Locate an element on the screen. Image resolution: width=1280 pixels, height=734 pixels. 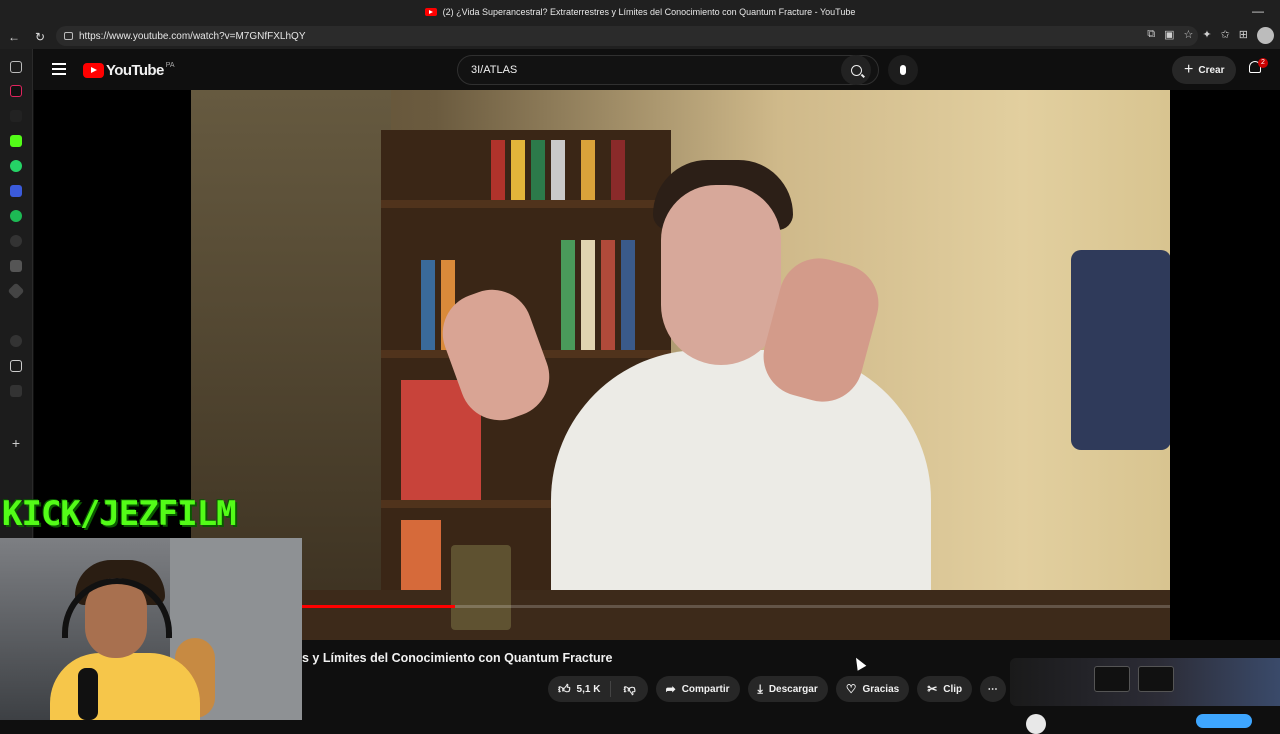
back-arrow-icon: ← is located at coordinates (14, 37).